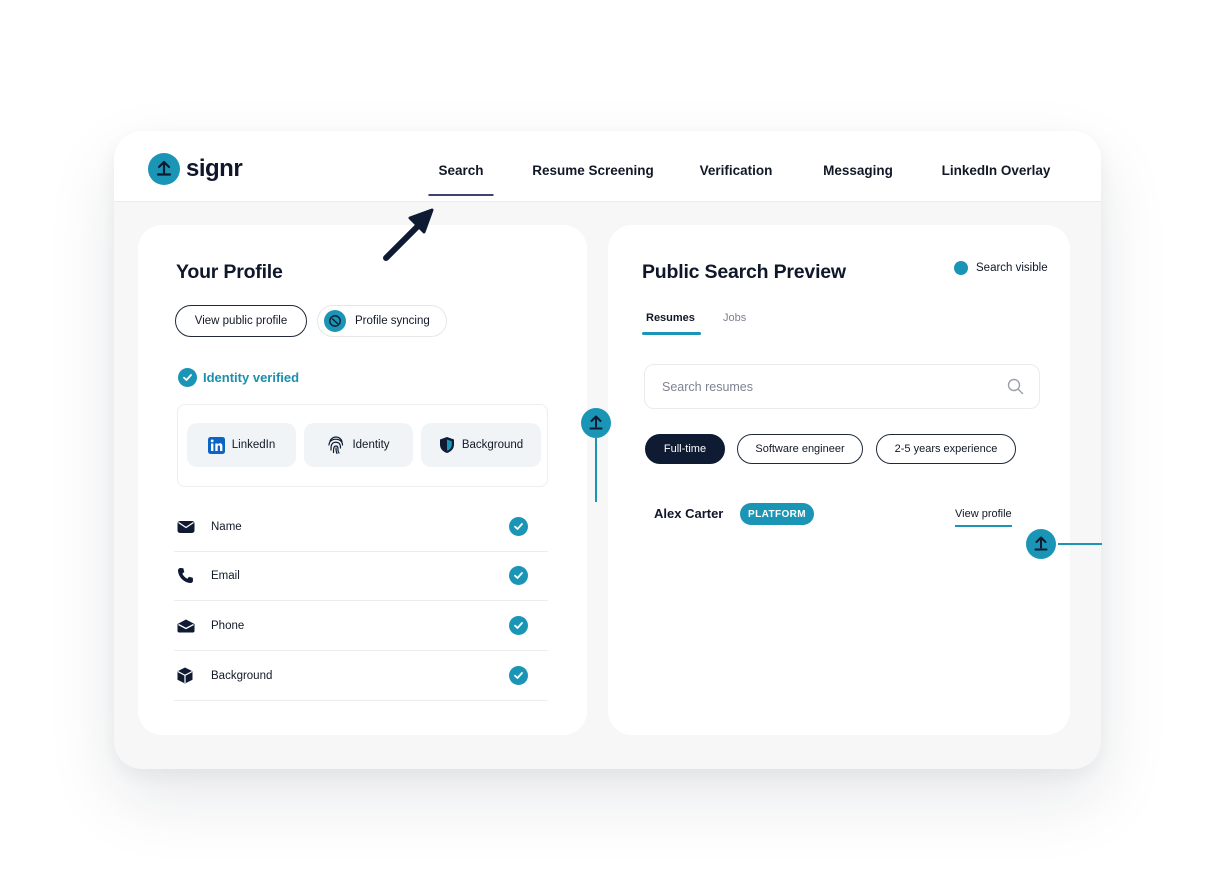 Image resolution: width=1216 pixels, height=896 pixels. What do you see at coordinates (361, 626) in the screenshot?
I see `field-row-phone: Phone` at bounding box center [361, 626].